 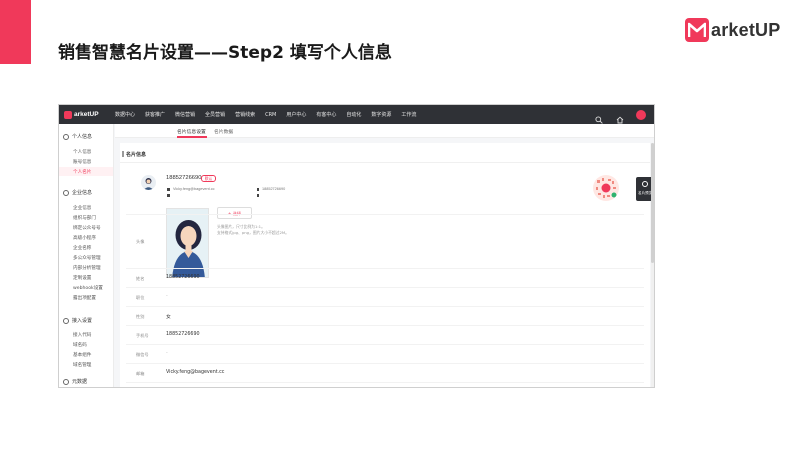 I want to click on home-icon, so click(x=620, y=117).